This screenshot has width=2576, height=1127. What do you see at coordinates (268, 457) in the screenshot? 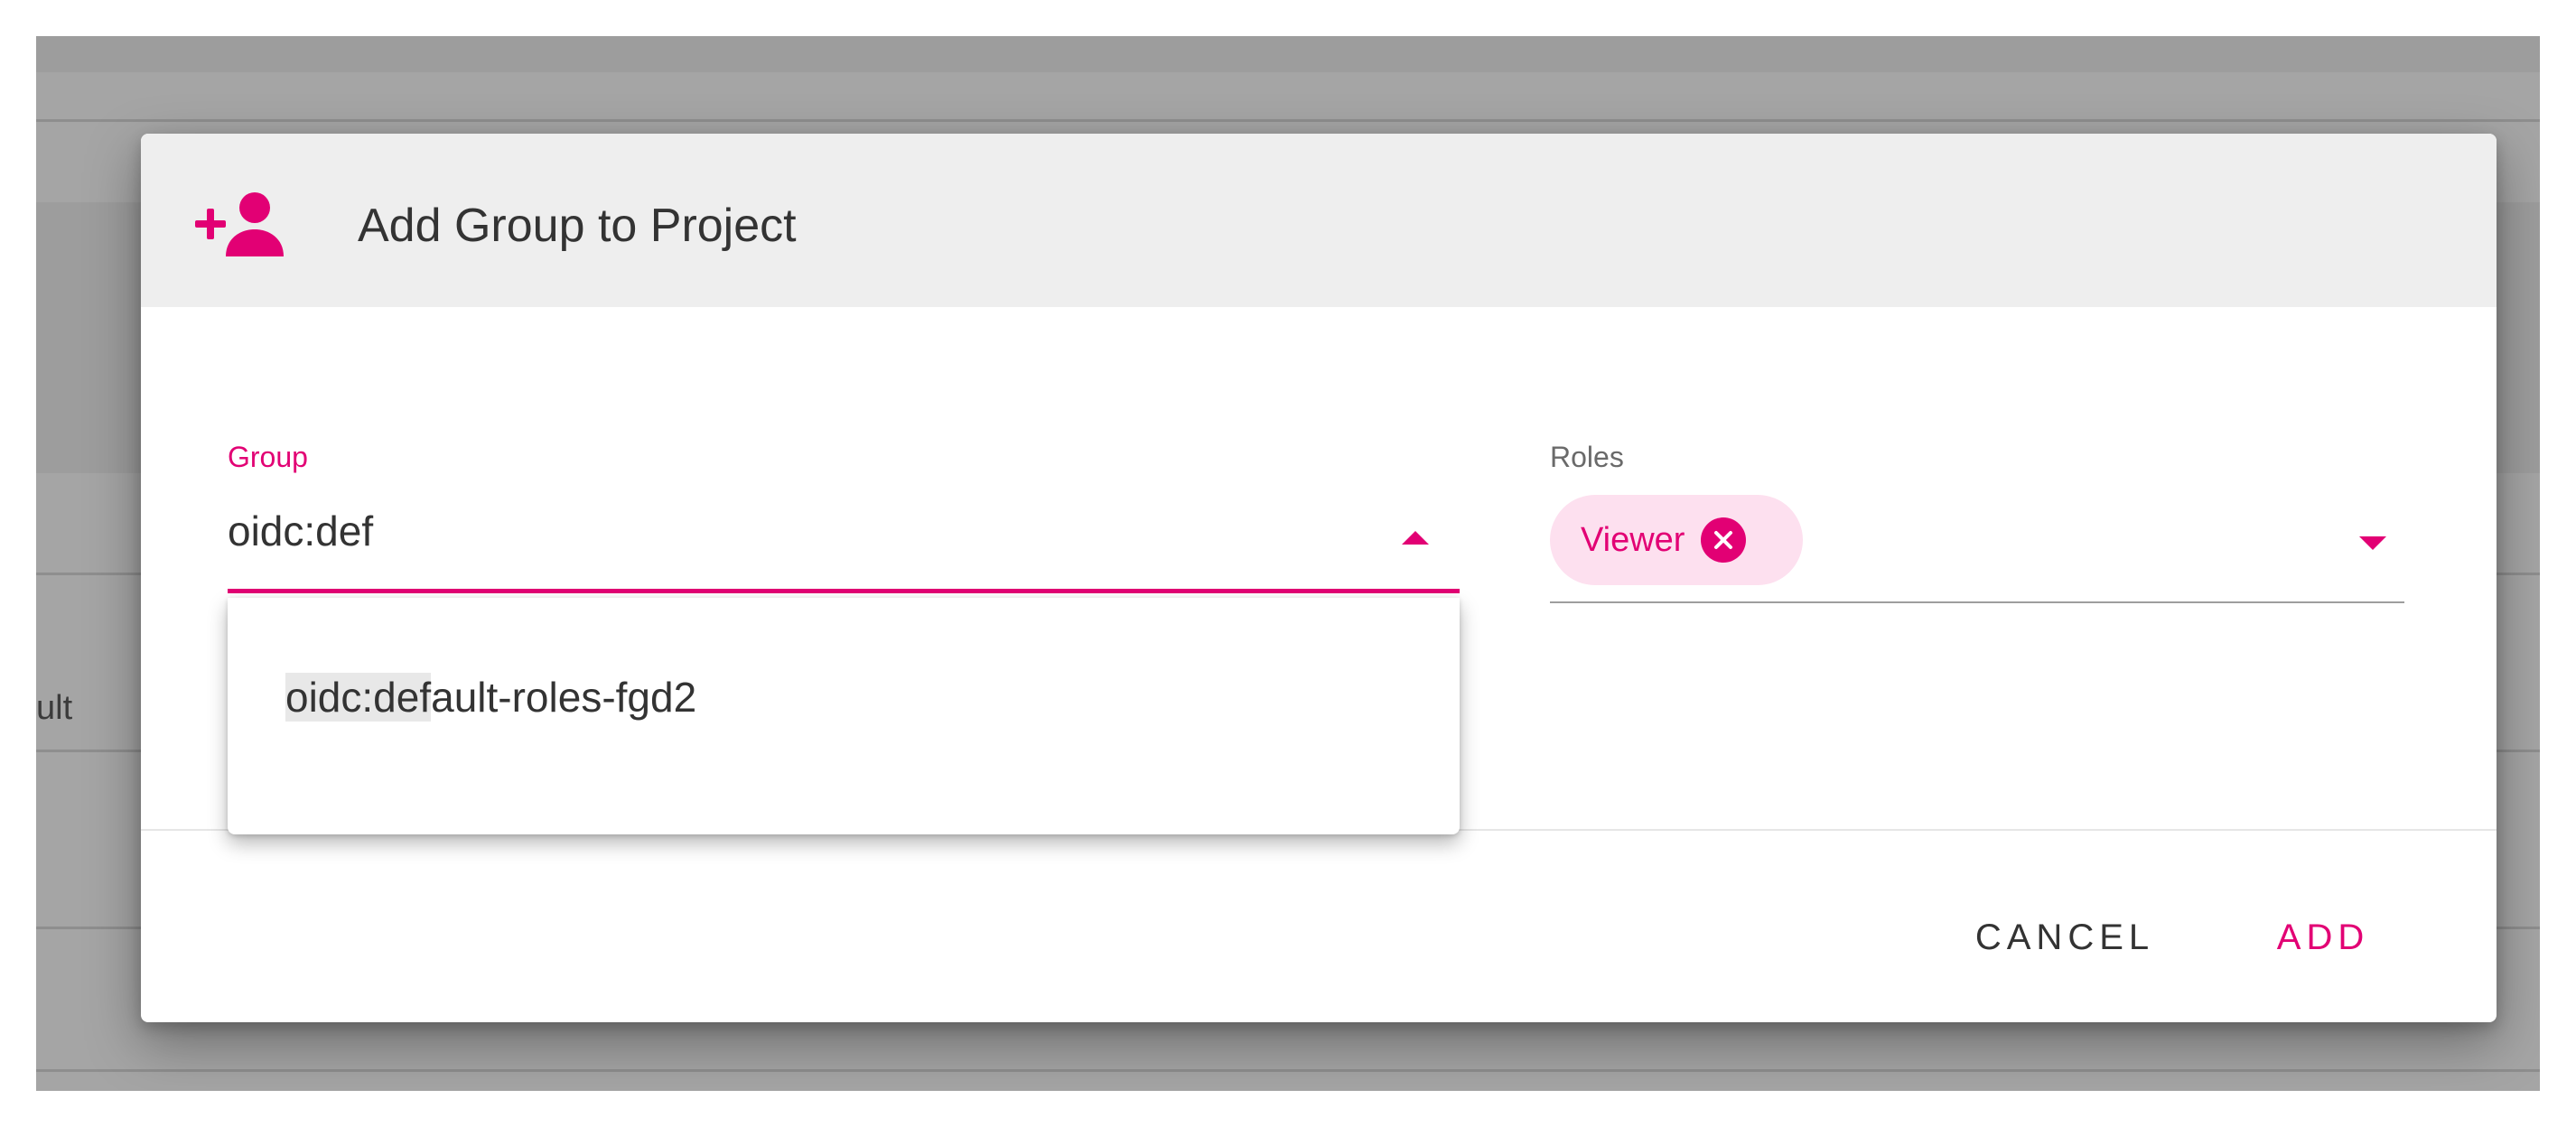
I see `group-field-label: Group` at bounding box center [268, 457].